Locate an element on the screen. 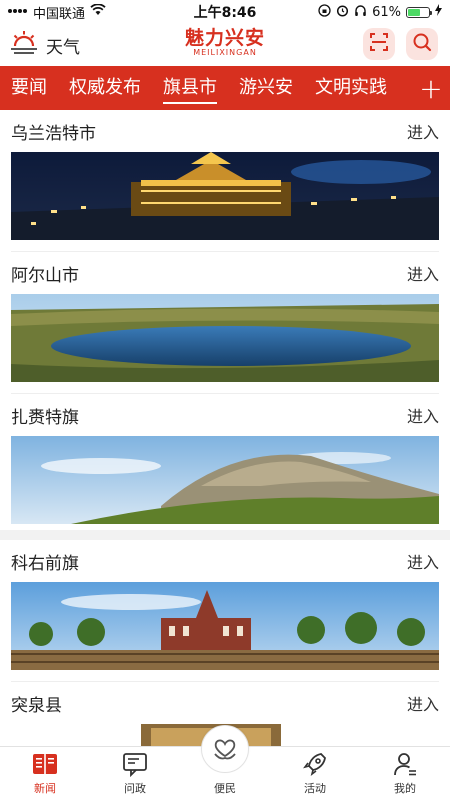  tab-counties: 旗县市 is located at coordinates (190, 88).